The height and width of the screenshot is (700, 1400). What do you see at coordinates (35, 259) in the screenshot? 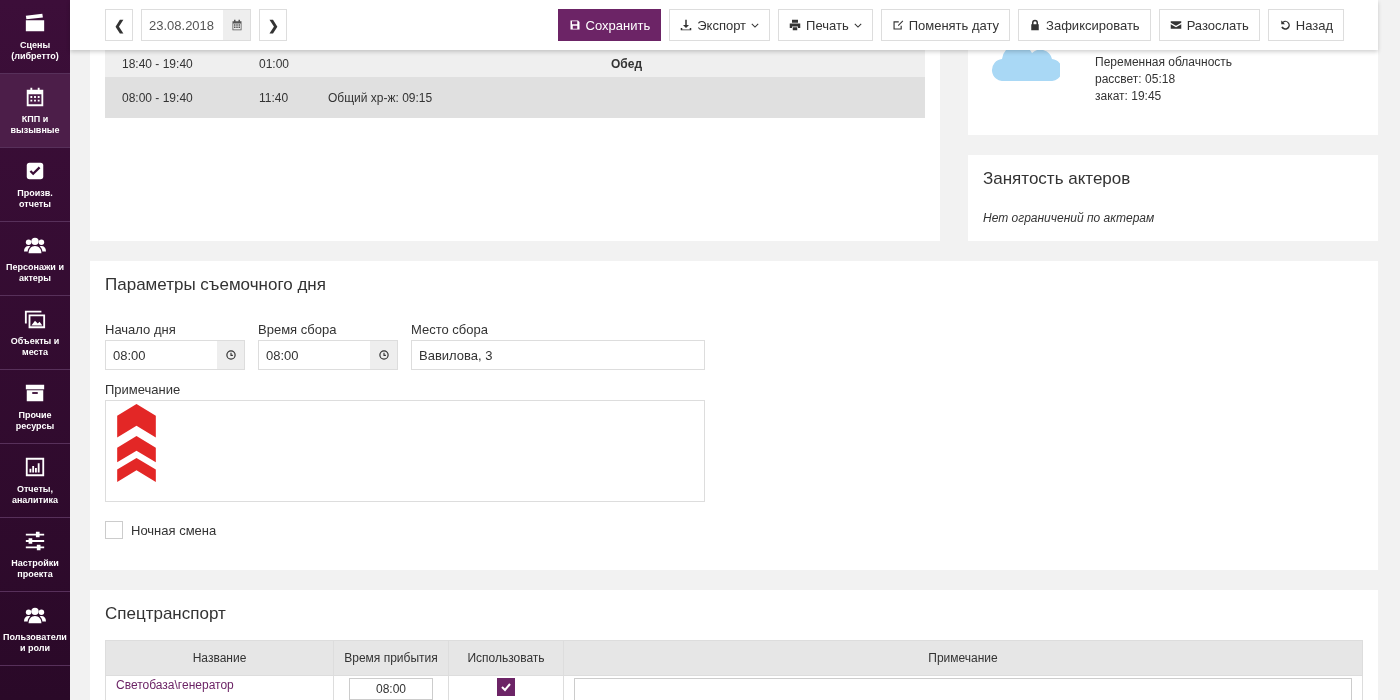
I see `sidebar-item: Персонажи и актеры` at bounding box center [35, 259].